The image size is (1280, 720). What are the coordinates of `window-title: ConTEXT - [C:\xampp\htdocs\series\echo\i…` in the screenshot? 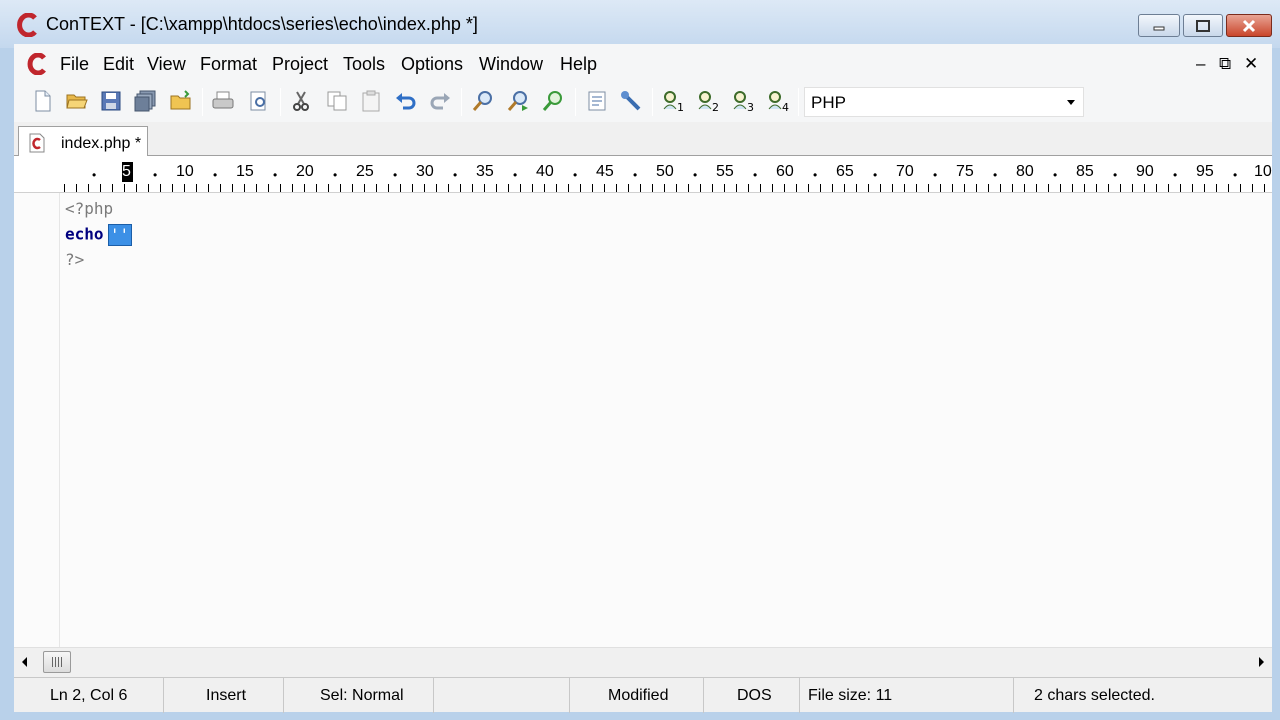 It's located at (262, 24).